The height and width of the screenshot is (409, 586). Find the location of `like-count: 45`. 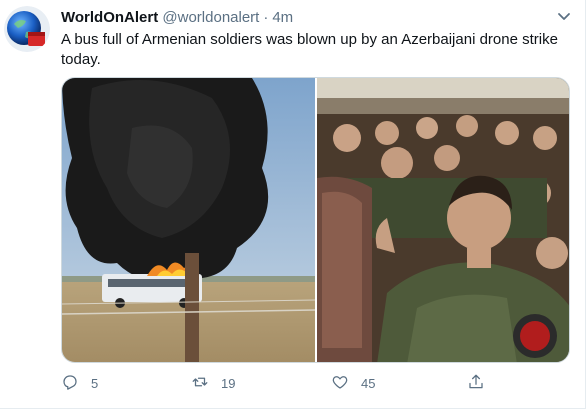

like-count: 45 is located at coordinates (368, 383).